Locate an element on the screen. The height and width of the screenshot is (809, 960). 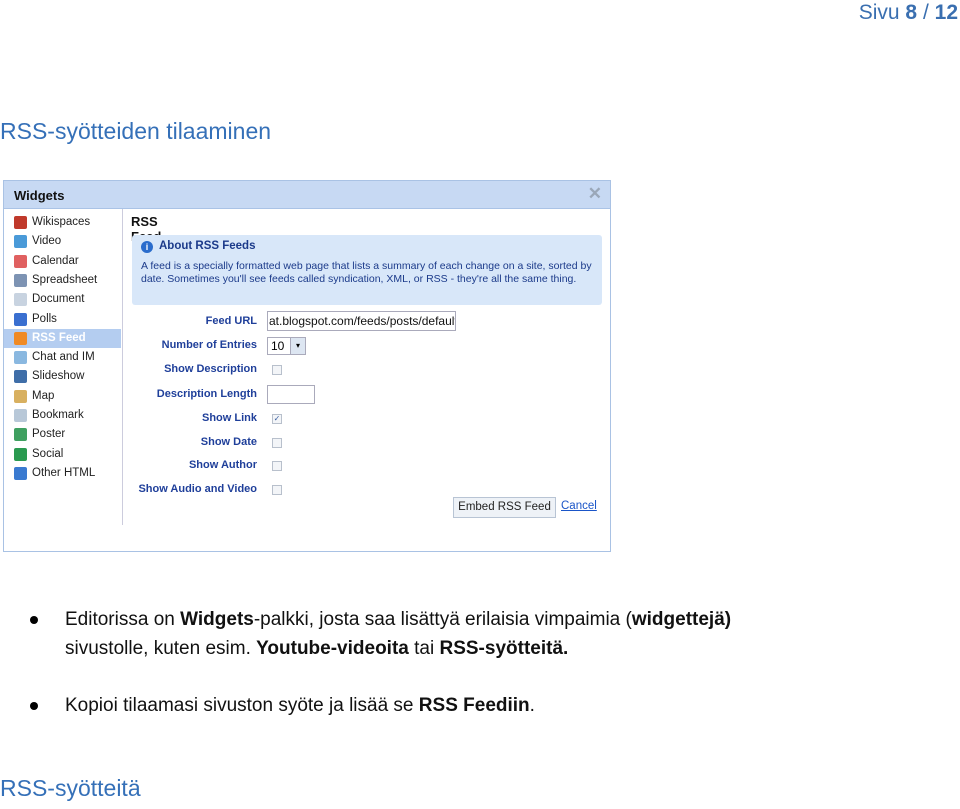
description-length-label: Description Length is located at coordinates (206, 394).